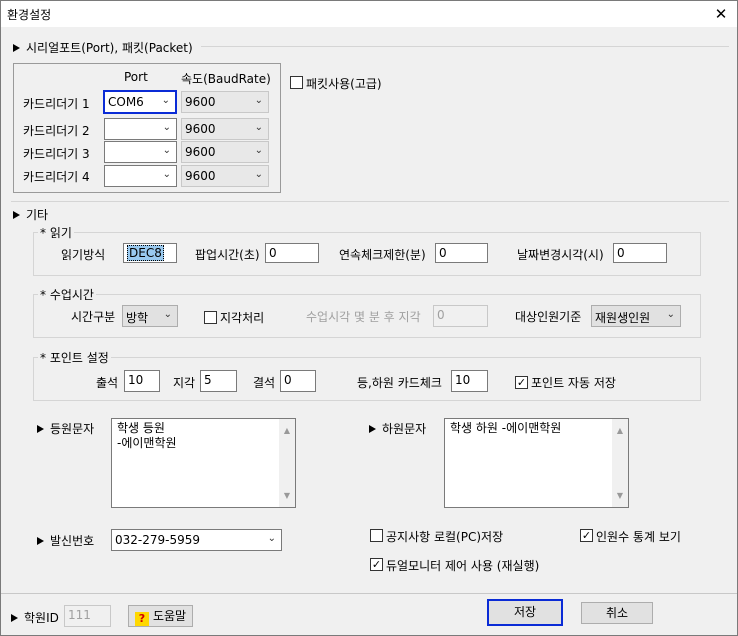 This screenshot has width=738, height=636. I want to click on late-points-input: 5, so click(218, 381).